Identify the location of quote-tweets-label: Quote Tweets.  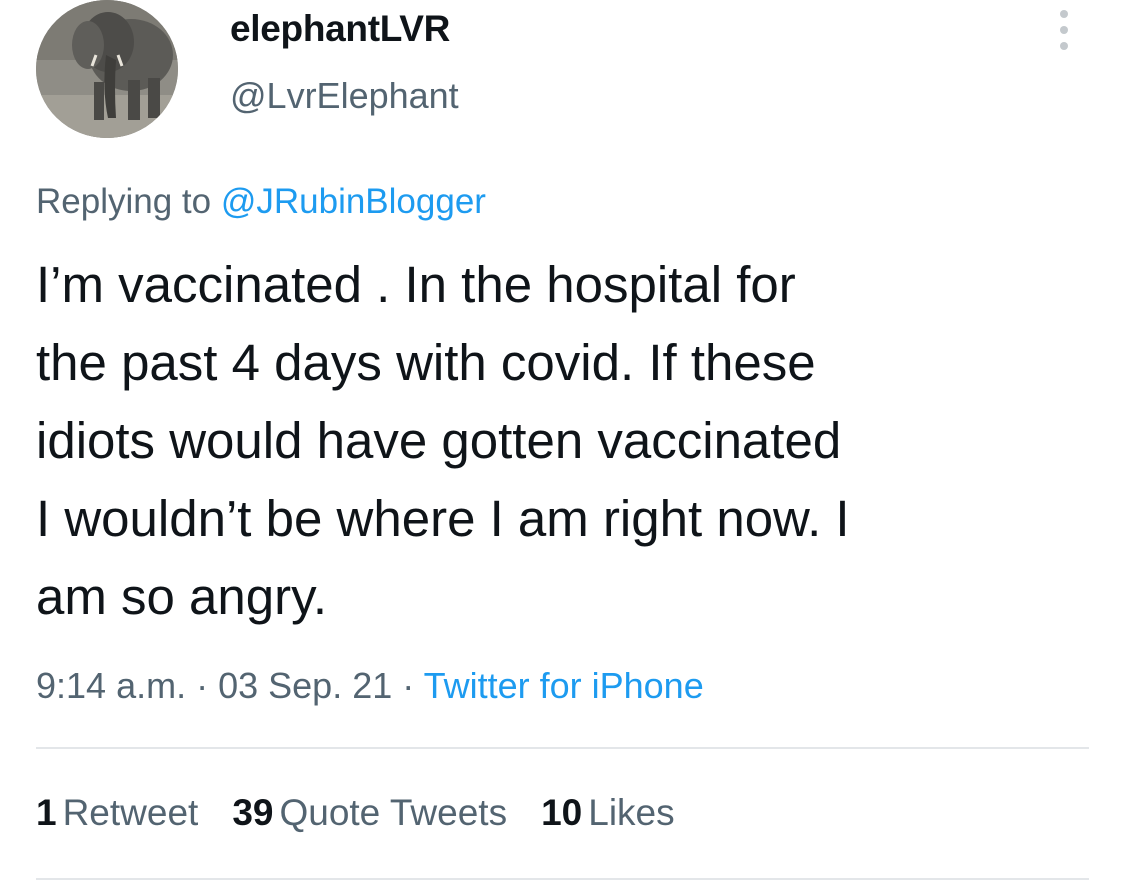
(393, 812).